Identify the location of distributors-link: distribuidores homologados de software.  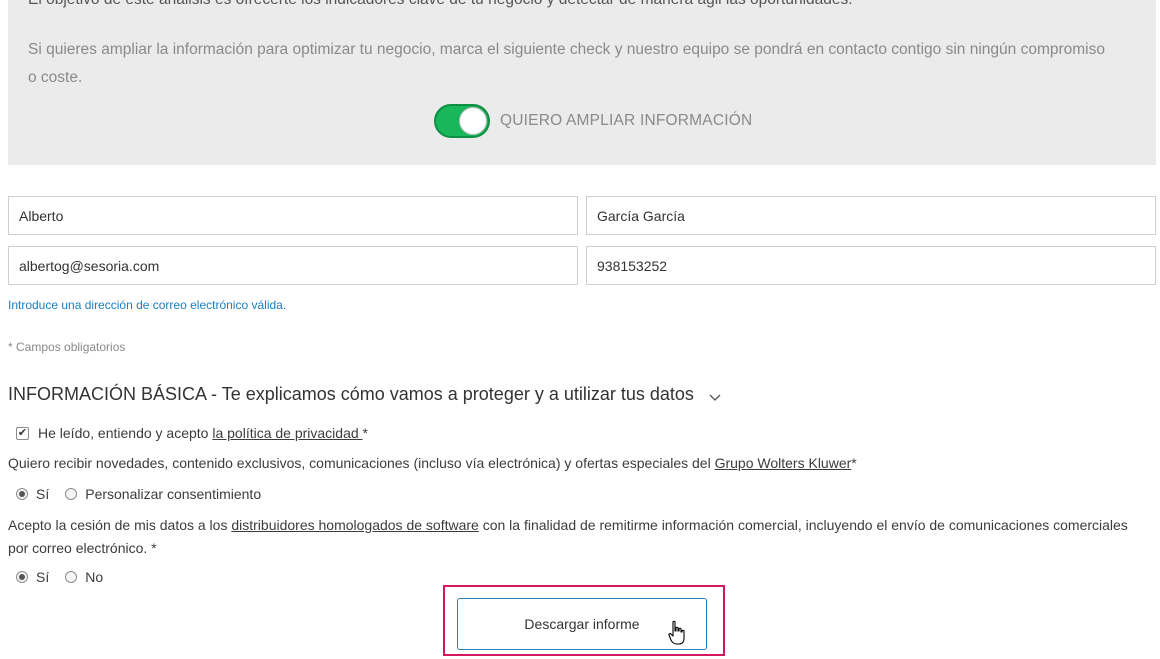
(354, 525).